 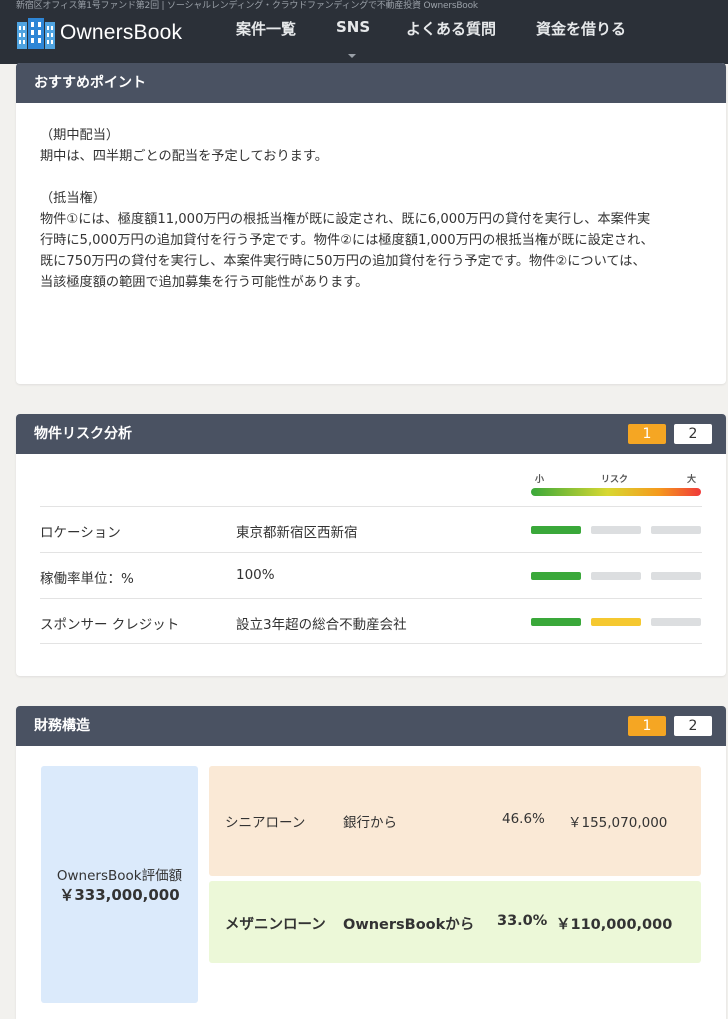 I want to click on risk-row-label: ロケーション, so click(x=80, y=533).